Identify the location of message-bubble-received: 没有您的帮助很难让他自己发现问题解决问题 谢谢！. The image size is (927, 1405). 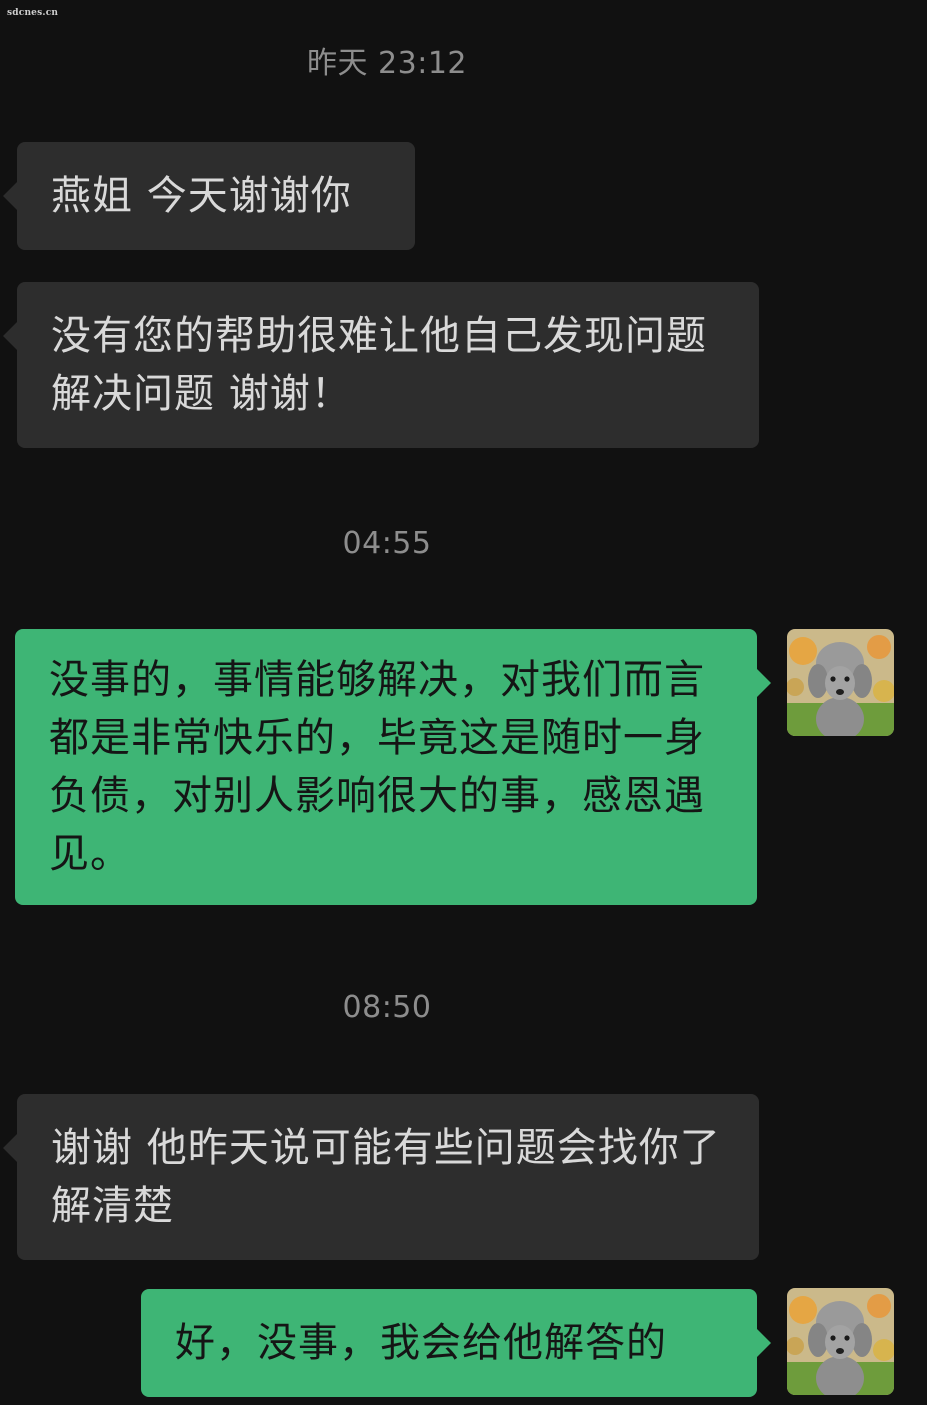
(381, 365).